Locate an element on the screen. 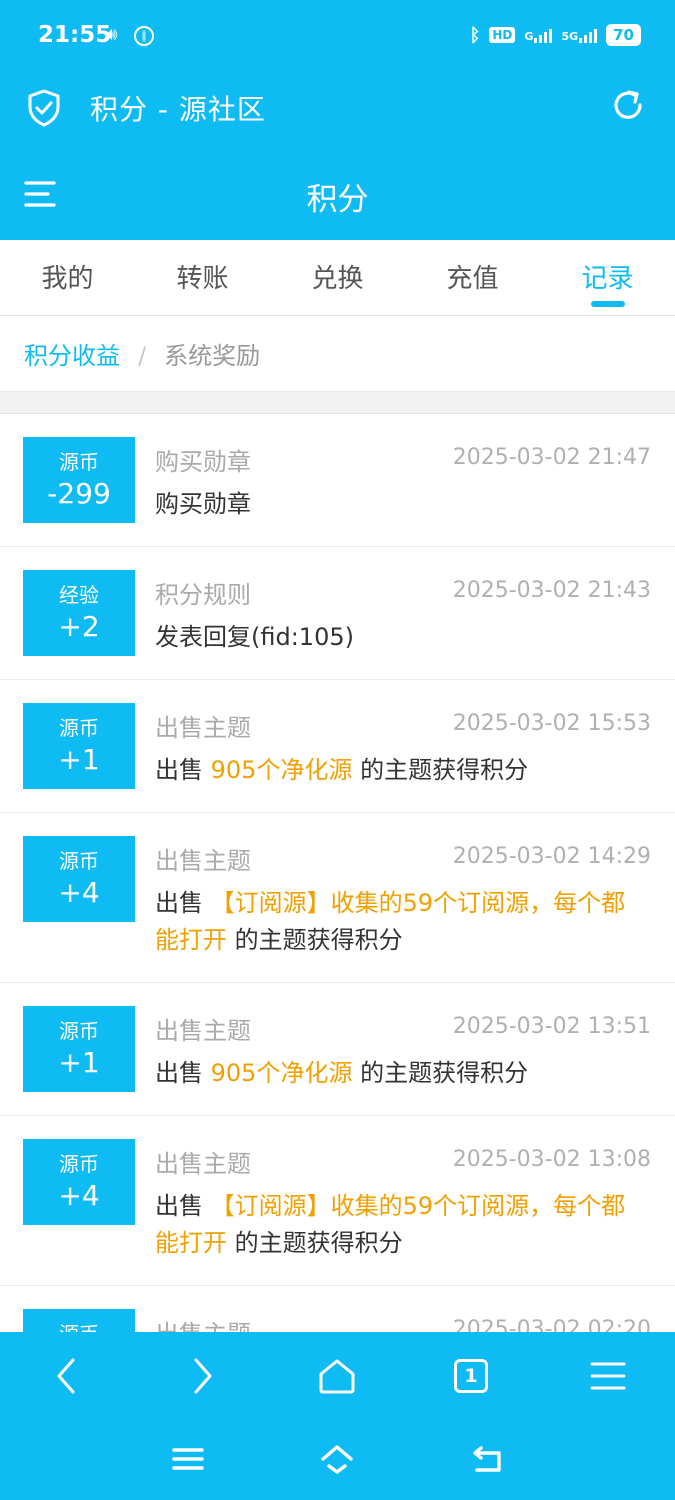 This screenshot has width=675, height=1500. subtab-credit-income: 积分收益 is located at coordinates (72, 356).